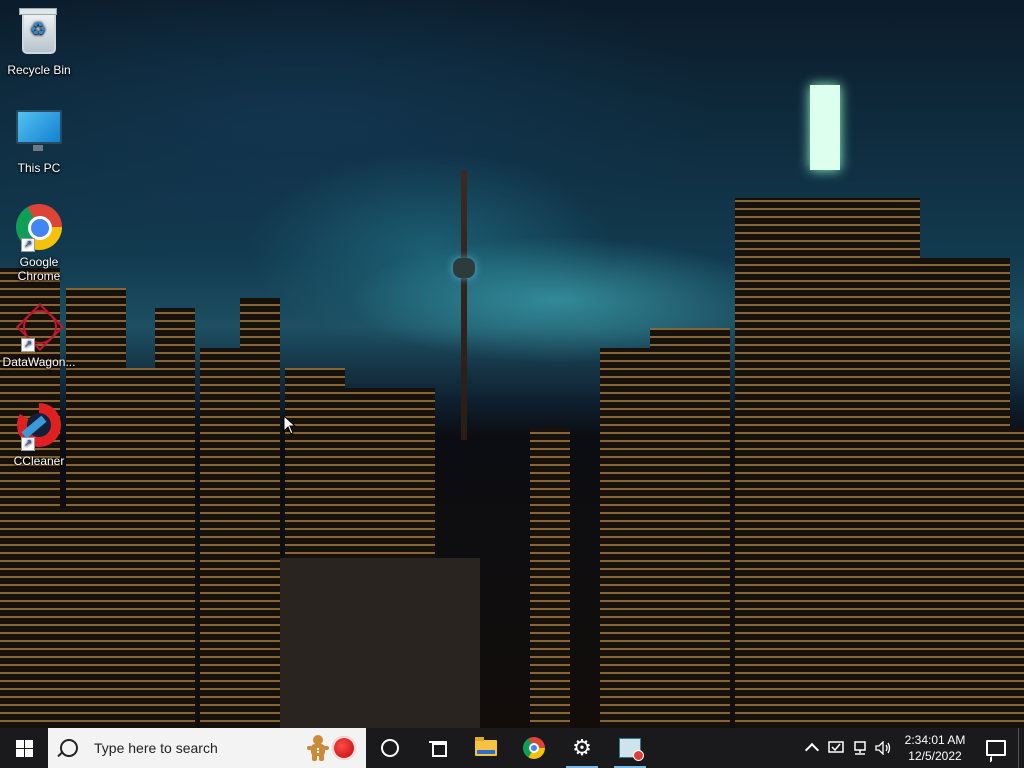  I want to click on clock-date: 12/5/2022, so click(935, 756).